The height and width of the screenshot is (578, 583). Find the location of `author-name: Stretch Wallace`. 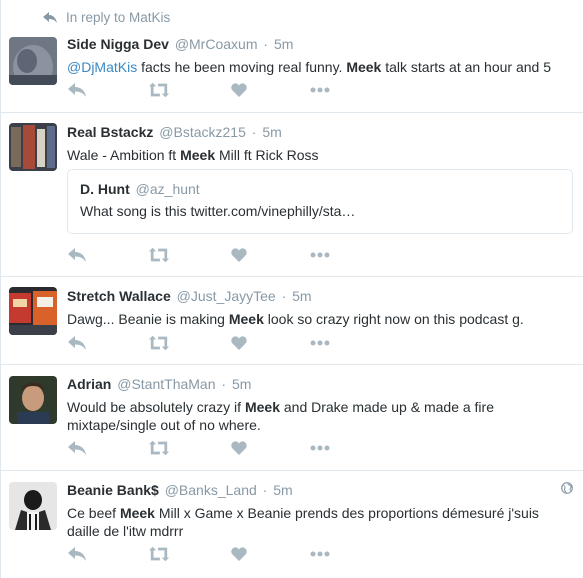

author-name: Stretch Wallace is located at coordinates (119, 296).